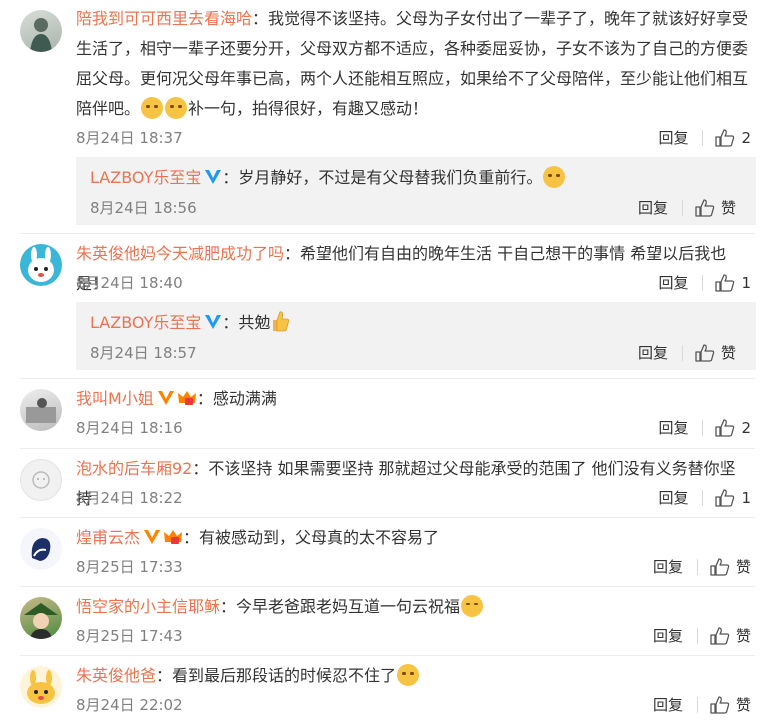  I want to click on reply-text: LAZBOY乐至宝 ：岁月静好，不过是有父母替我们负重前行。, so click(416, 179).